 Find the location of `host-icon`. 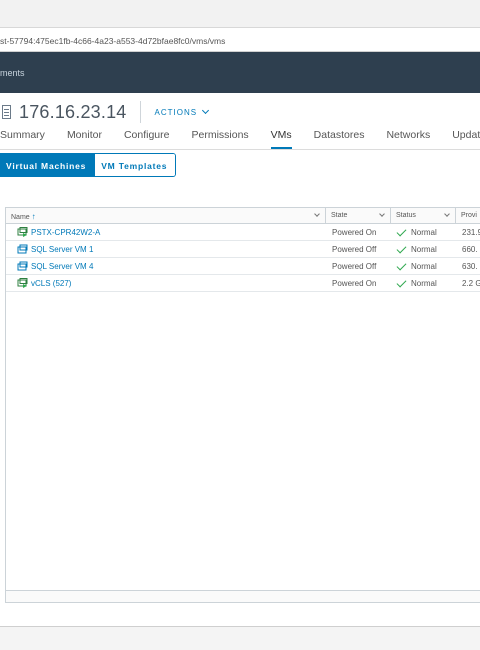

host-icon is located at coordinates (6, 112).